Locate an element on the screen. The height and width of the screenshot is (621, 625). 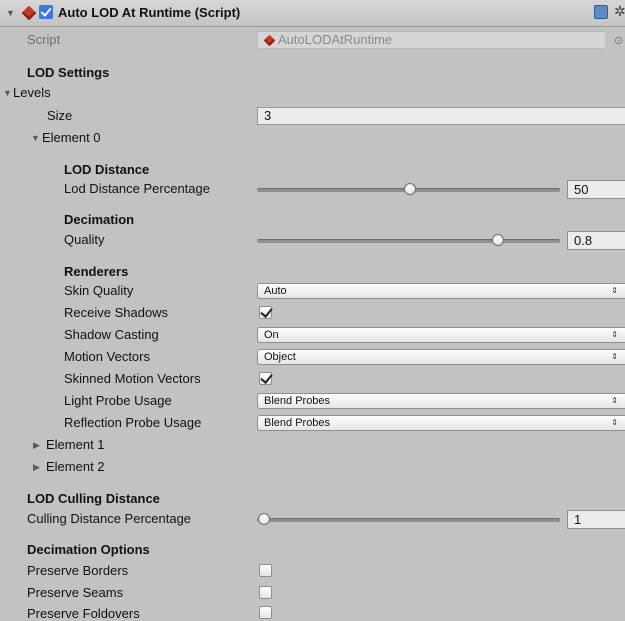
skinned-motion-vectors-checkbox is located at coordinates (265, 378).